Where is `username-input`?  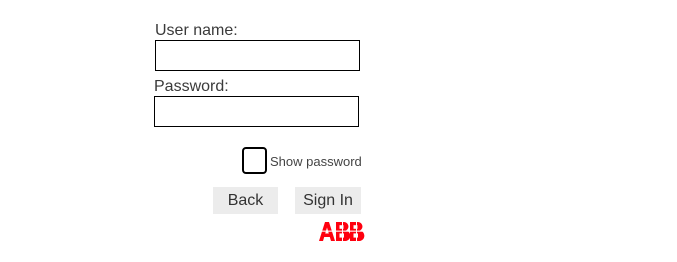
username-input is located at coordinates (257, 55).